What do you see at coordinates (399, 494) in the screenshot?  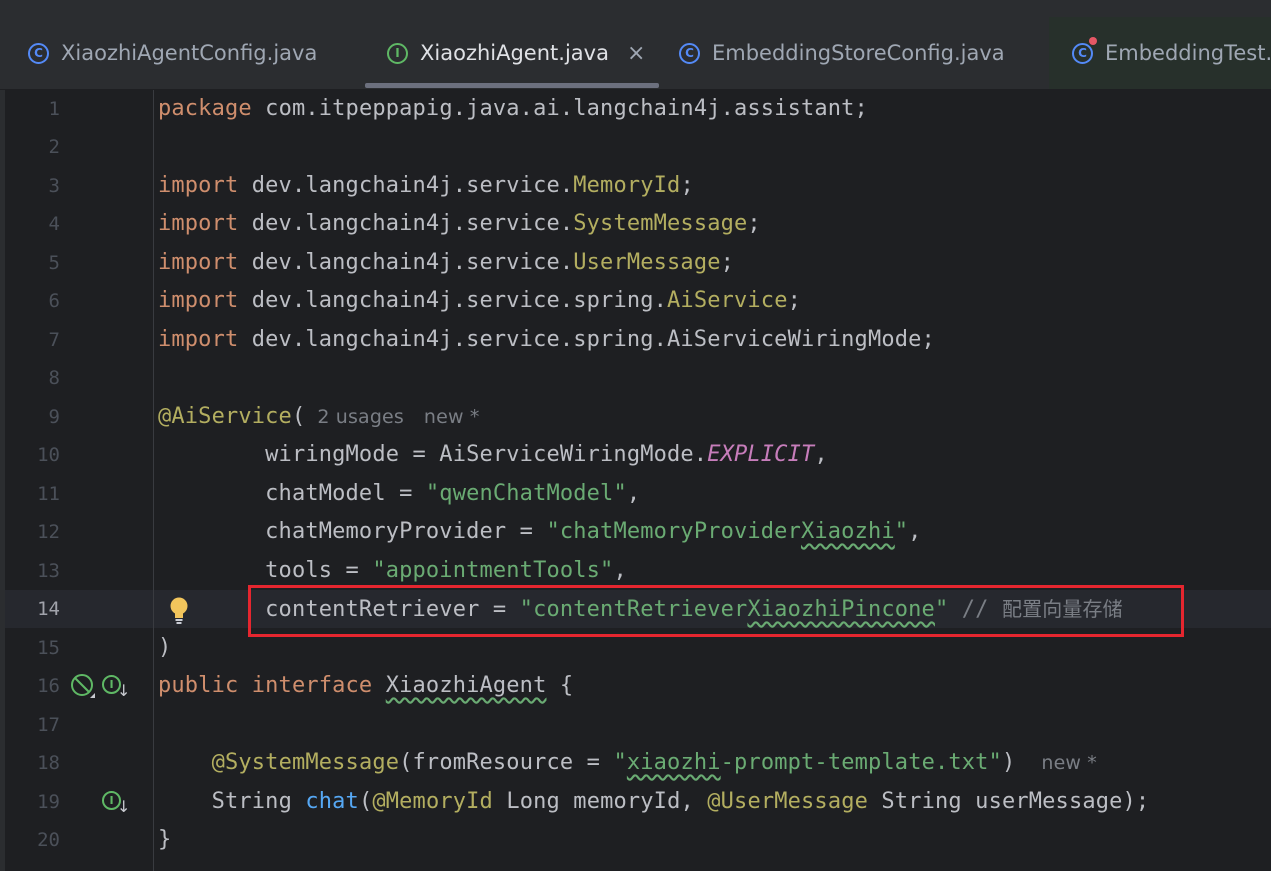 I see `code-text: chatModel = "qwenChatModel",` at bounding box center [399, 494].